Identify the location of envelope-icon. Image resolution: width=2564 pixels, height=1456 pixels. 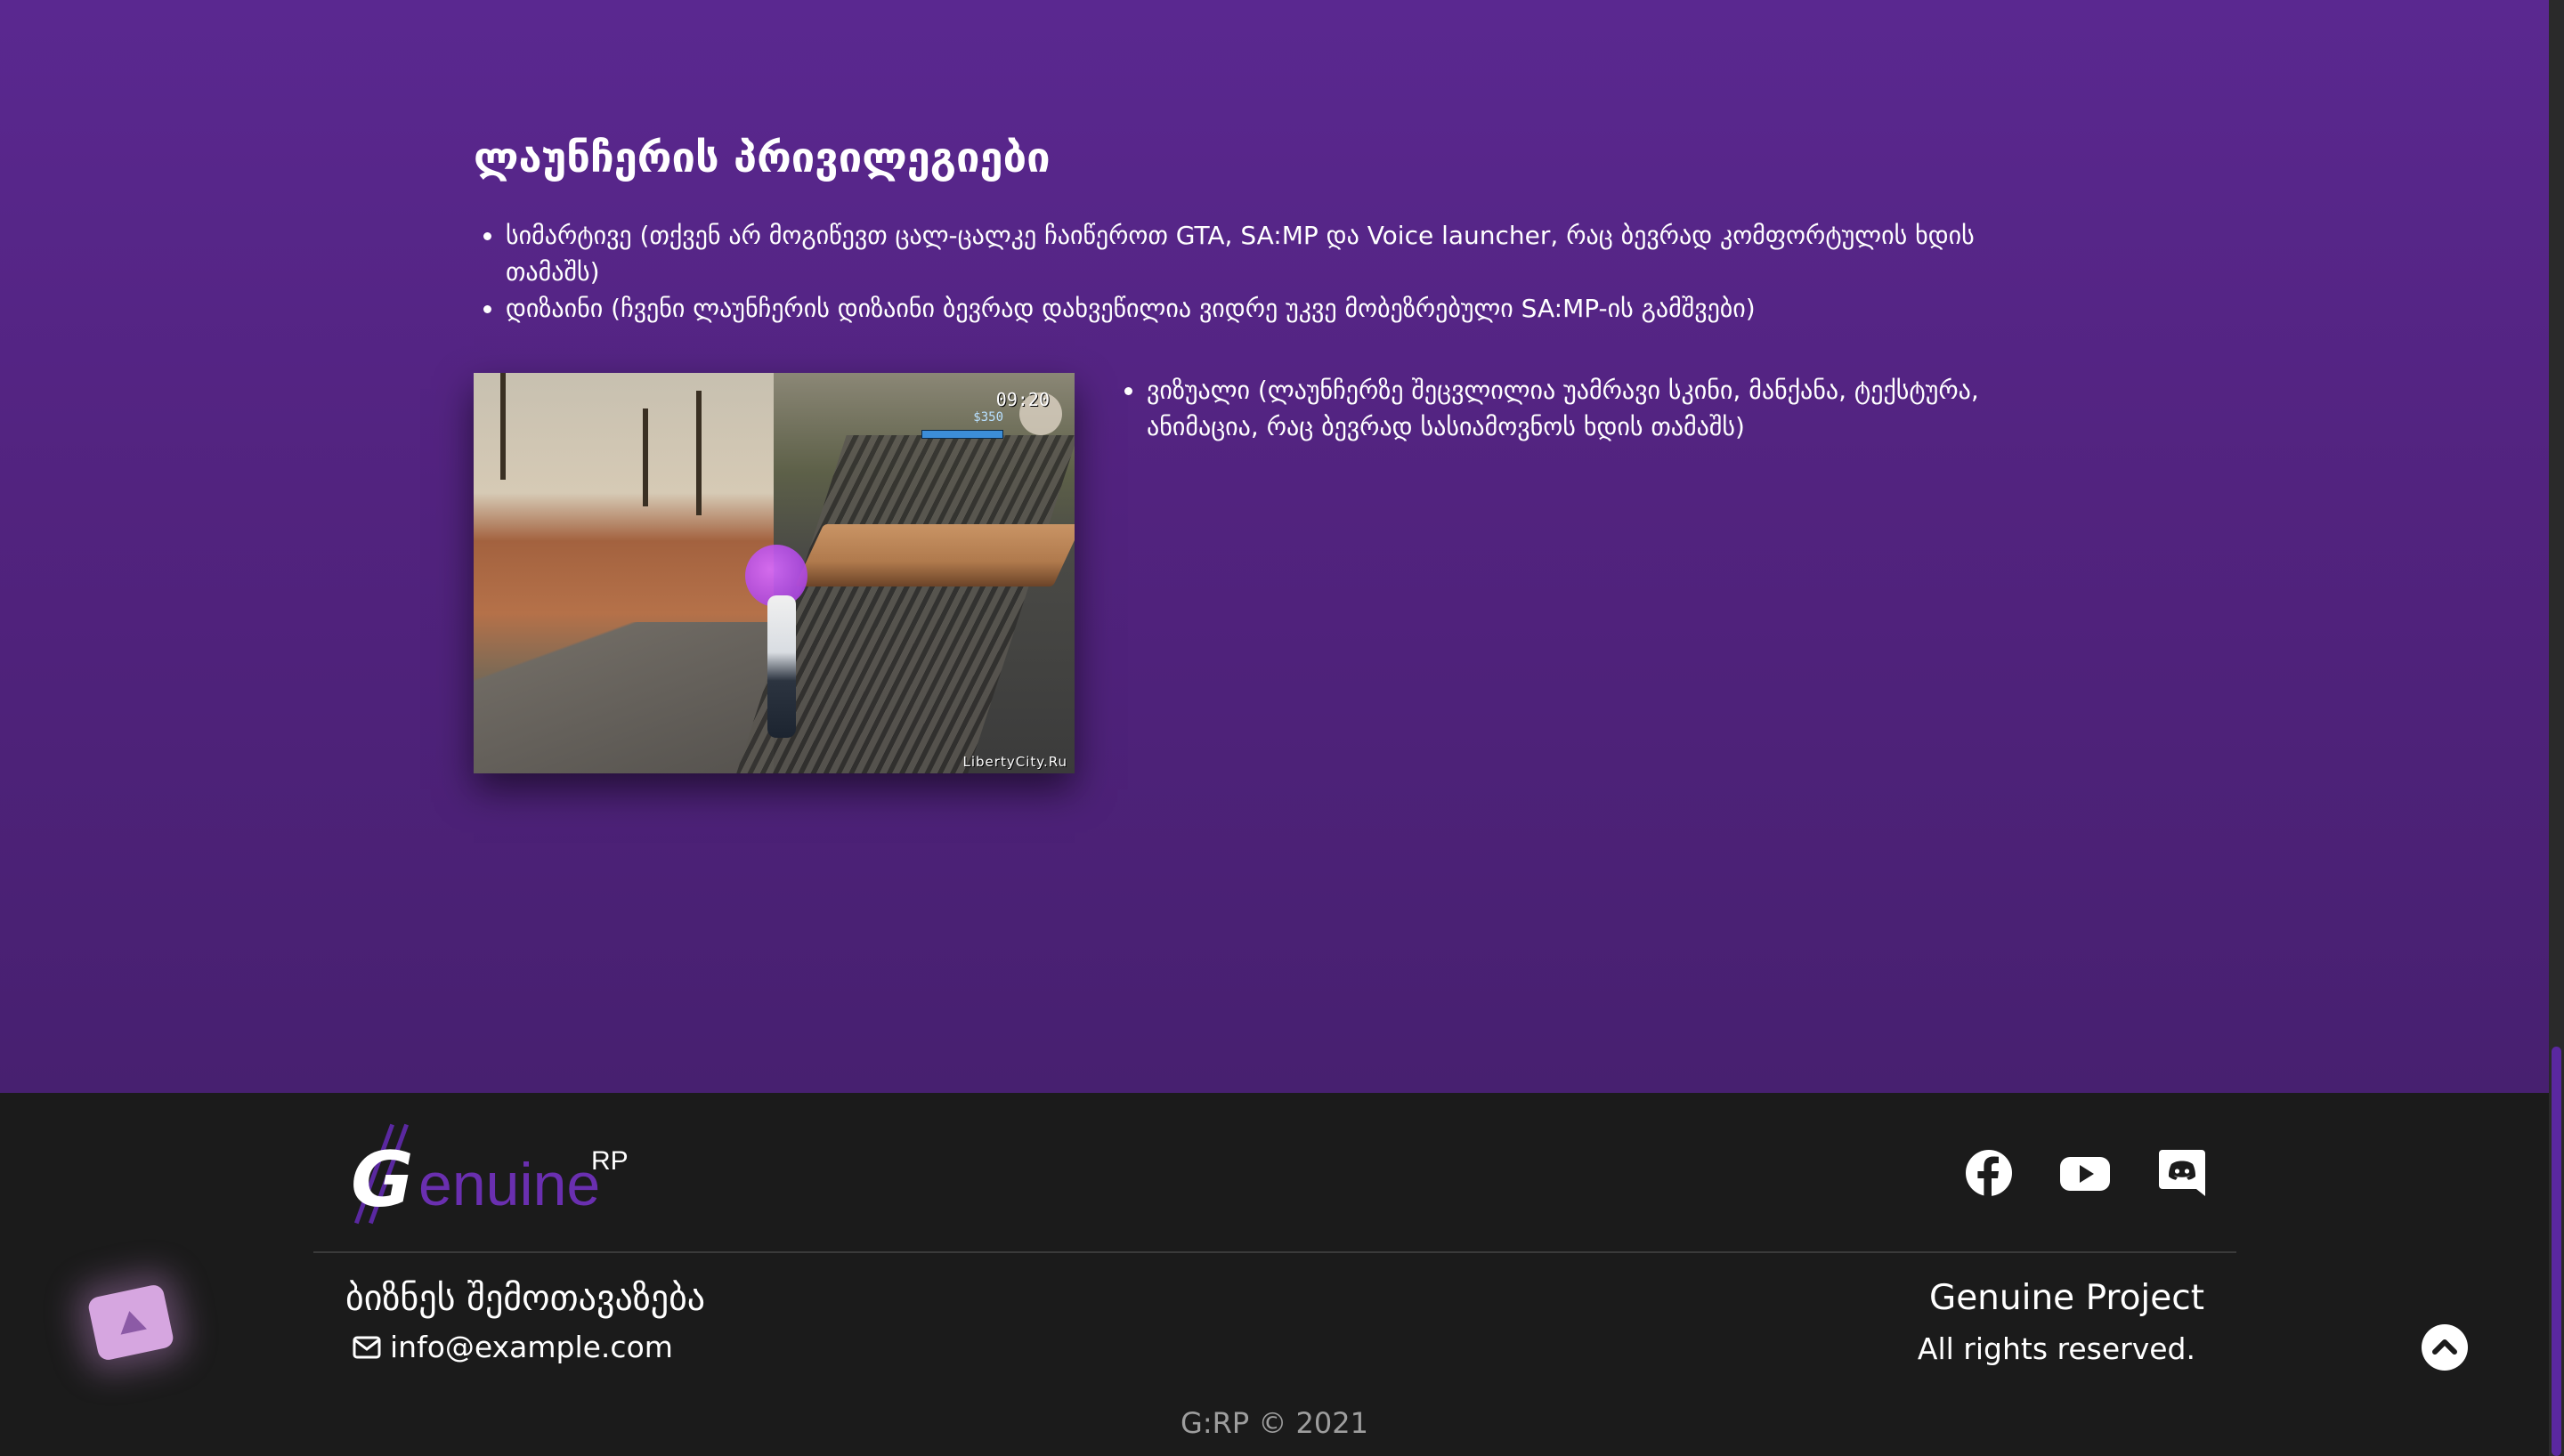
(367, 1347).